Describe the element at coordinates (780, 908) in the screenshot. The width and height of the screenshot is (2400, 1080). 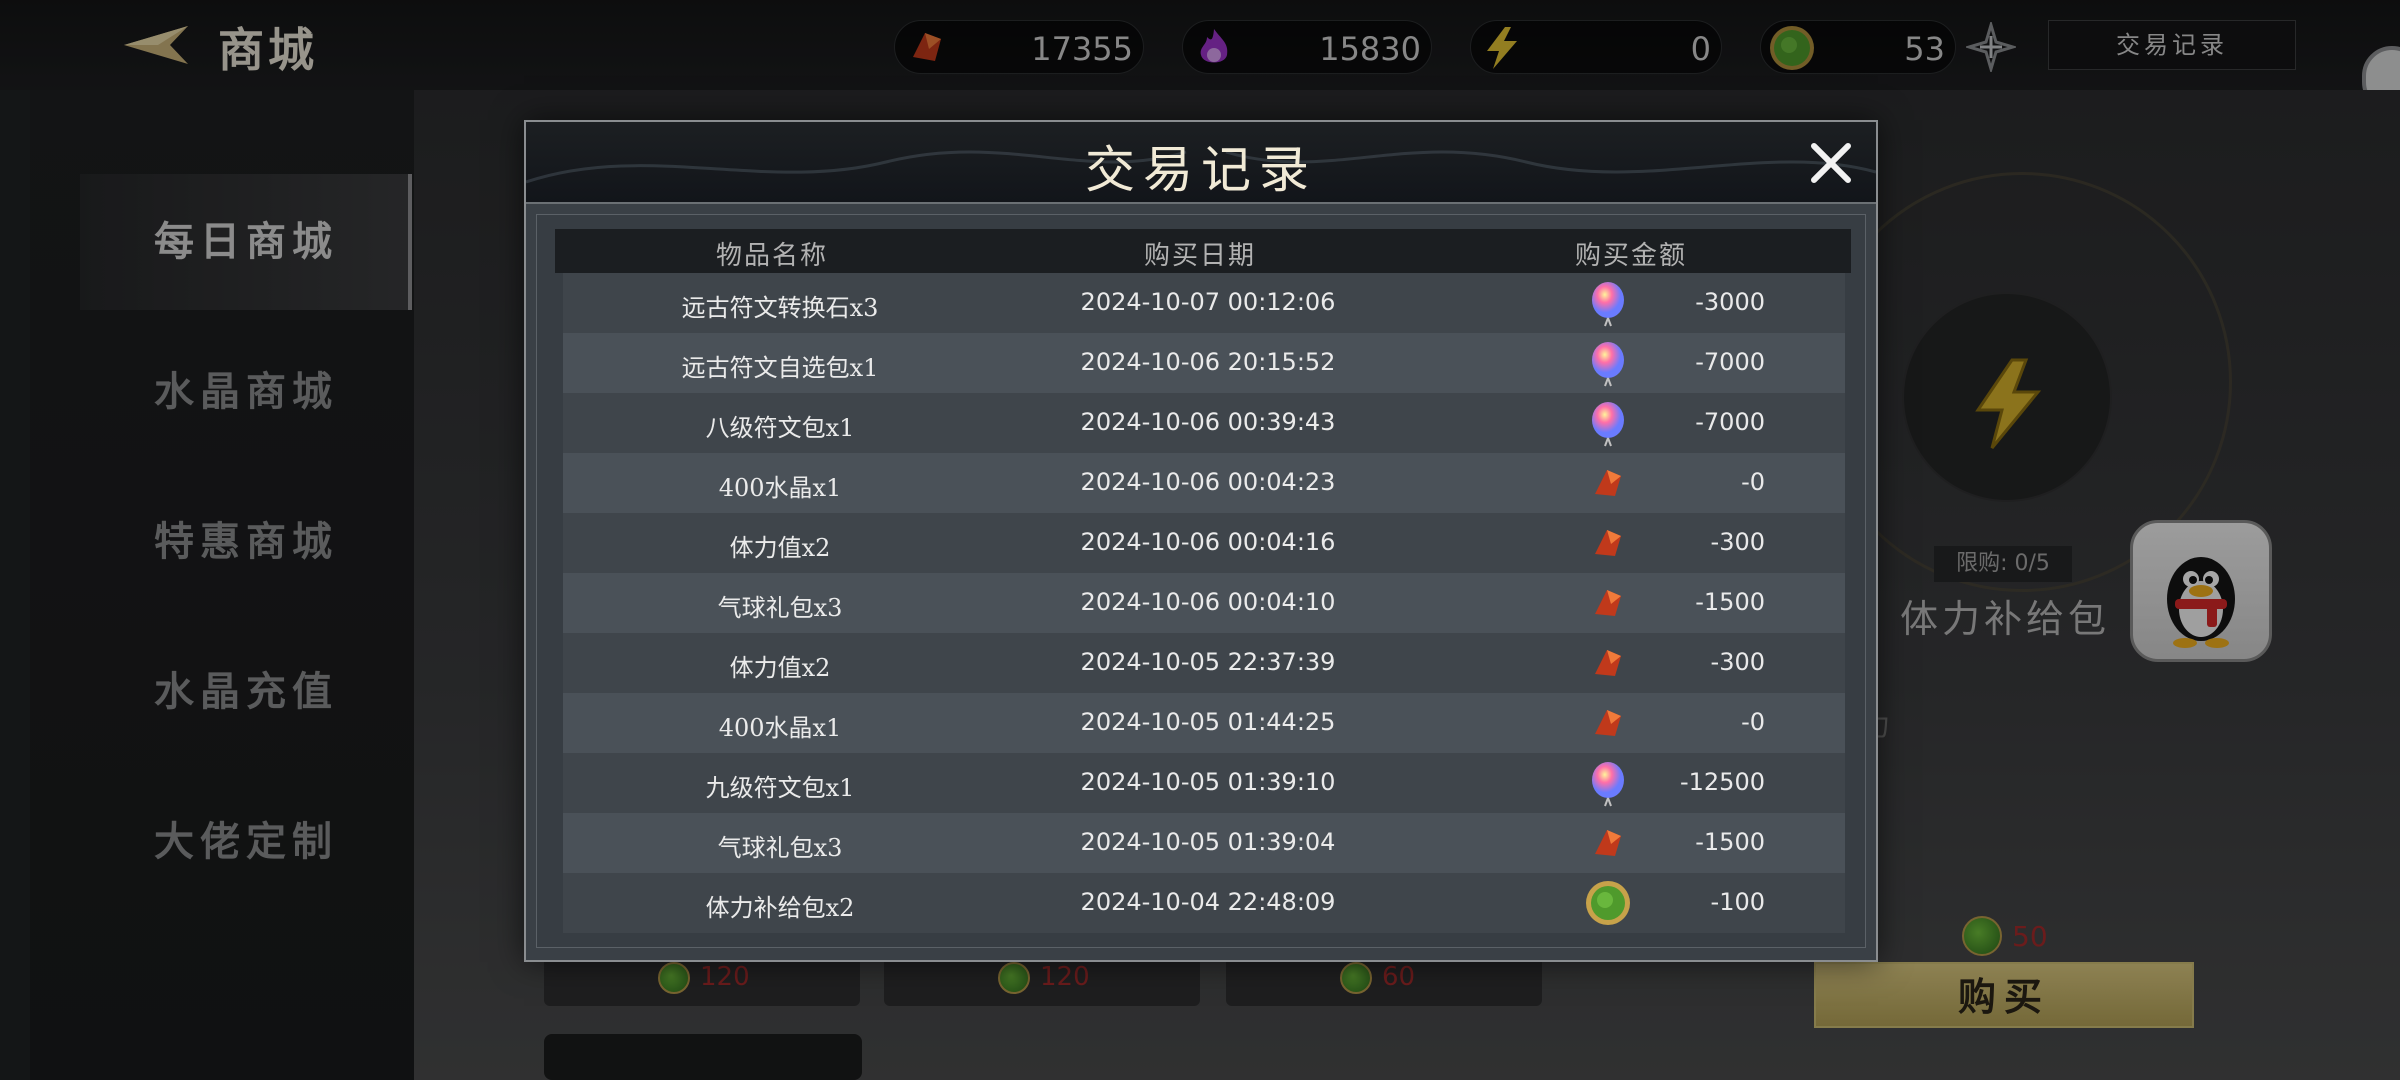
I see `record-item-name: 体力补给包x2` at that location.